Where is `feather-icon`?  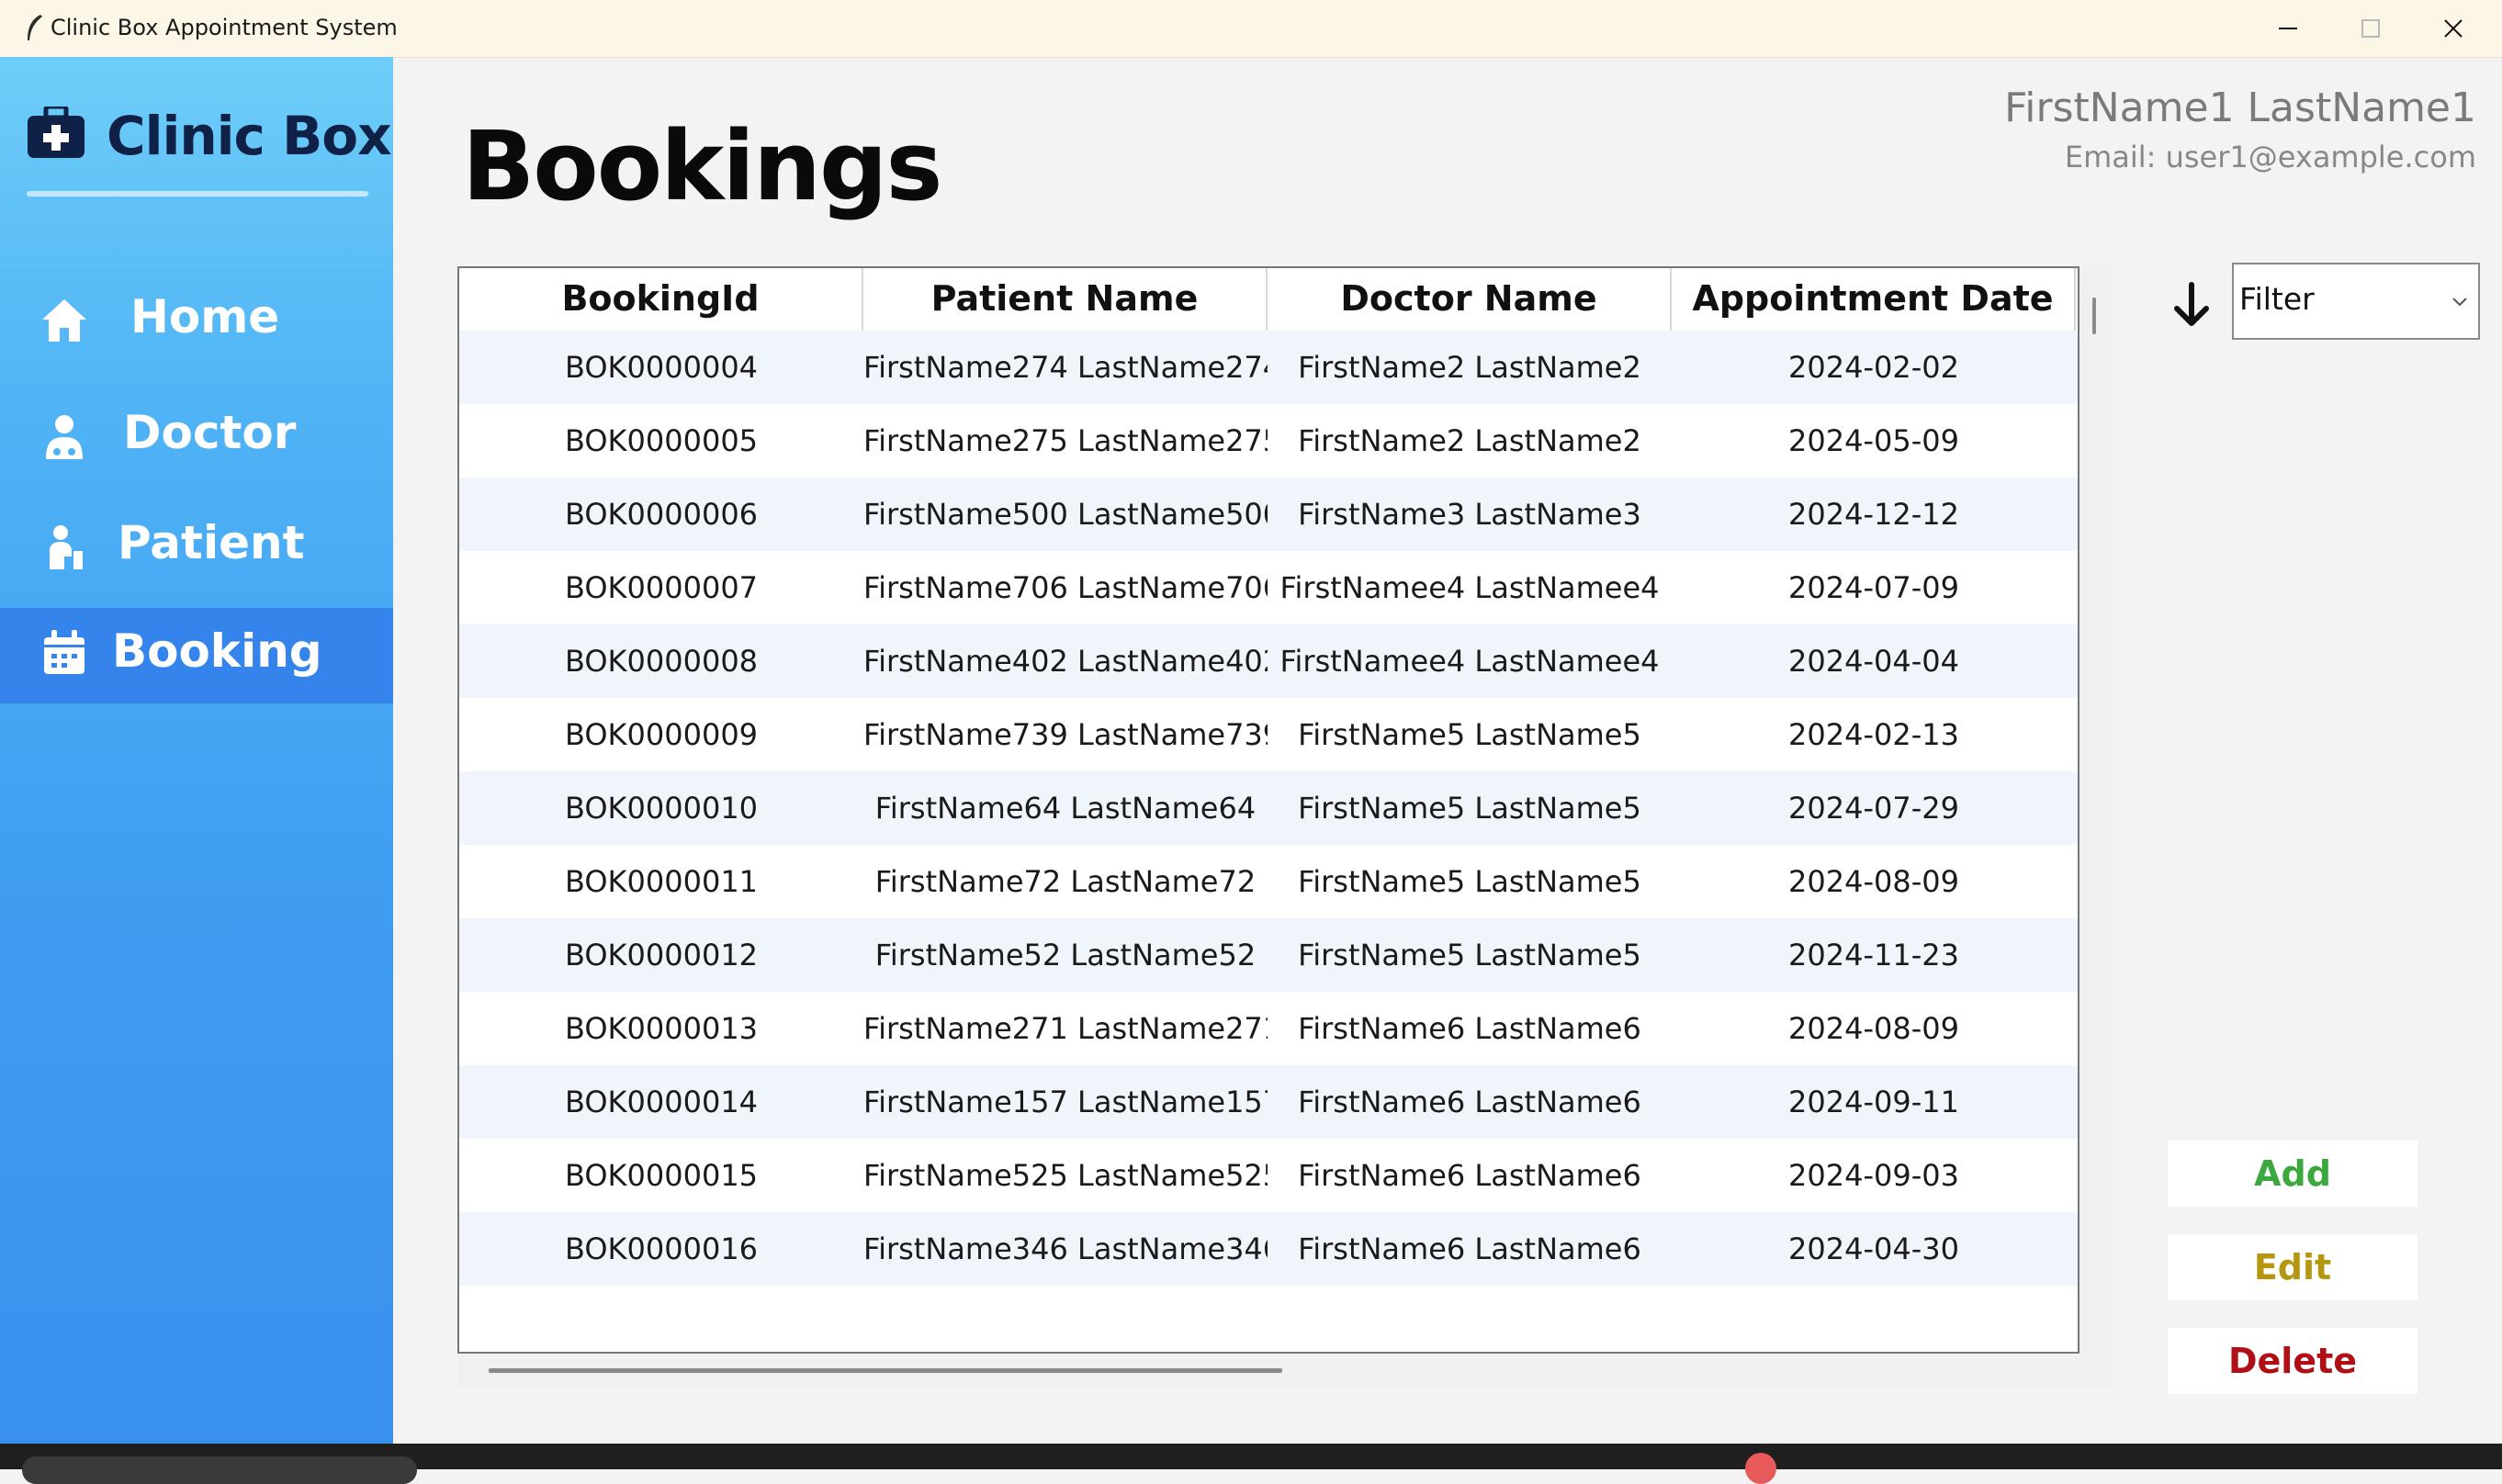 feather-icon is located at coordinates (35, 28).